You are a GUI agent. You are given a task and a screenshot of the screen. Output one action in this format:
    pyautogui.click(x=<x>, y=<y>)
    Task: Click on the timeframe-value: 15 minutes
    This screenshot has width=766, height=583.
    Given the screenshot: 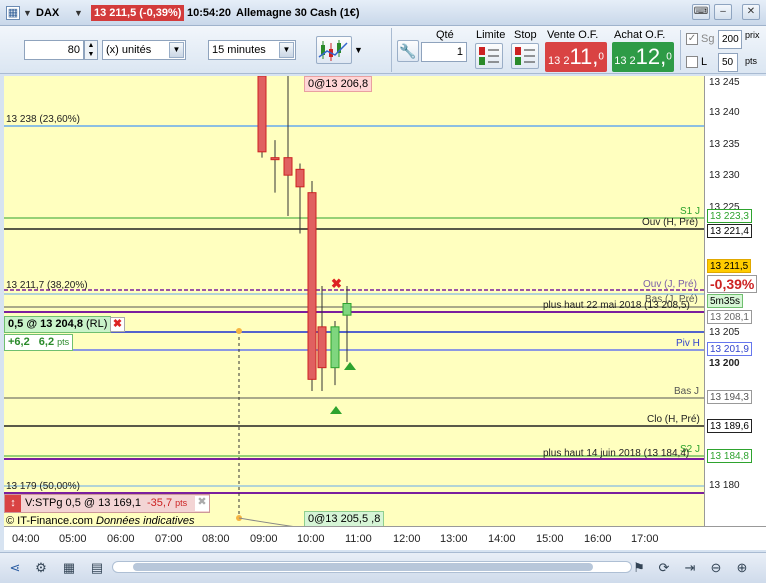 What is the action you would take?
    pyautogui.click(x=239, y=50)
    